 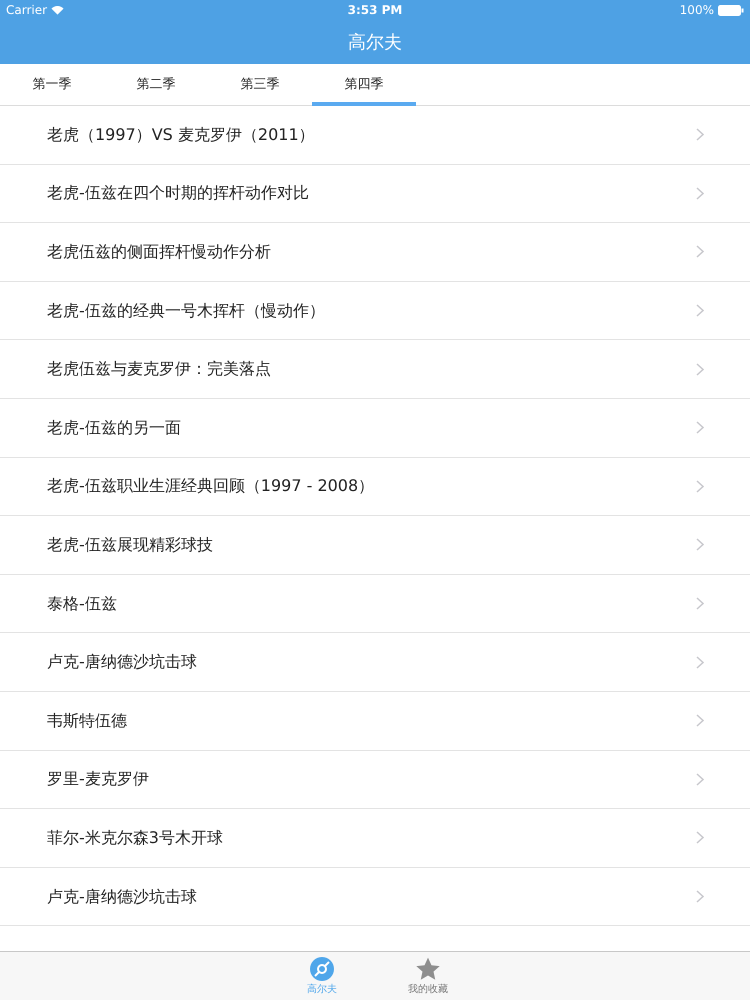 I want to click on list-row: 老虎-伍兹展现精彩球技, so click(x=375, y=545).